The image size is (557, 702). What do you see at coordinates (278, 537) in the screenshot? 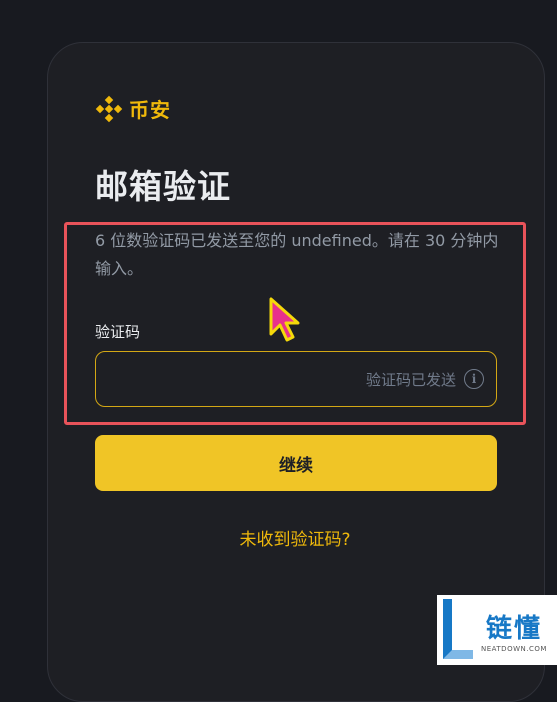
I see `resend-code-link: 未收到验证码?` at bounding box center [278, 537].